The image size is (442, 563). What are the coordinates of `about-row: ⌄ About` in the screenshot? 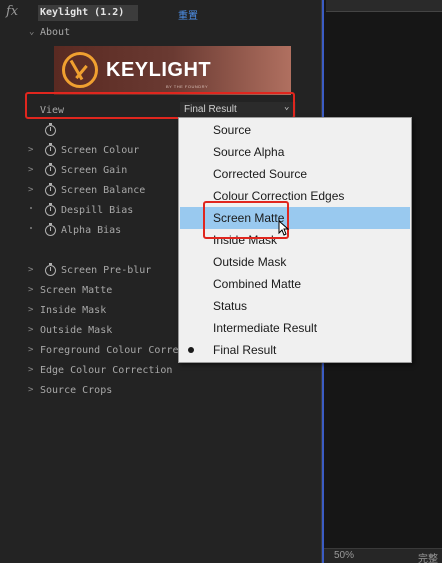 It's located at (161, 32).